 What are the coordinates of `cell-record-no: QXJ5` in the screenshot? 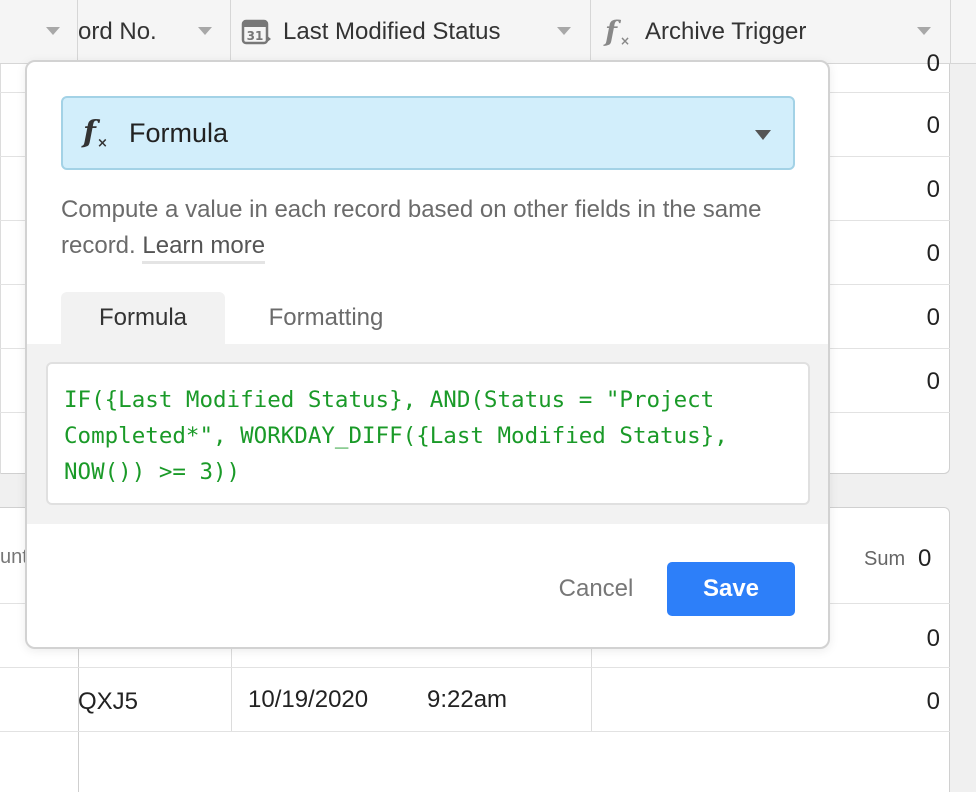 It's located at (108, 702).